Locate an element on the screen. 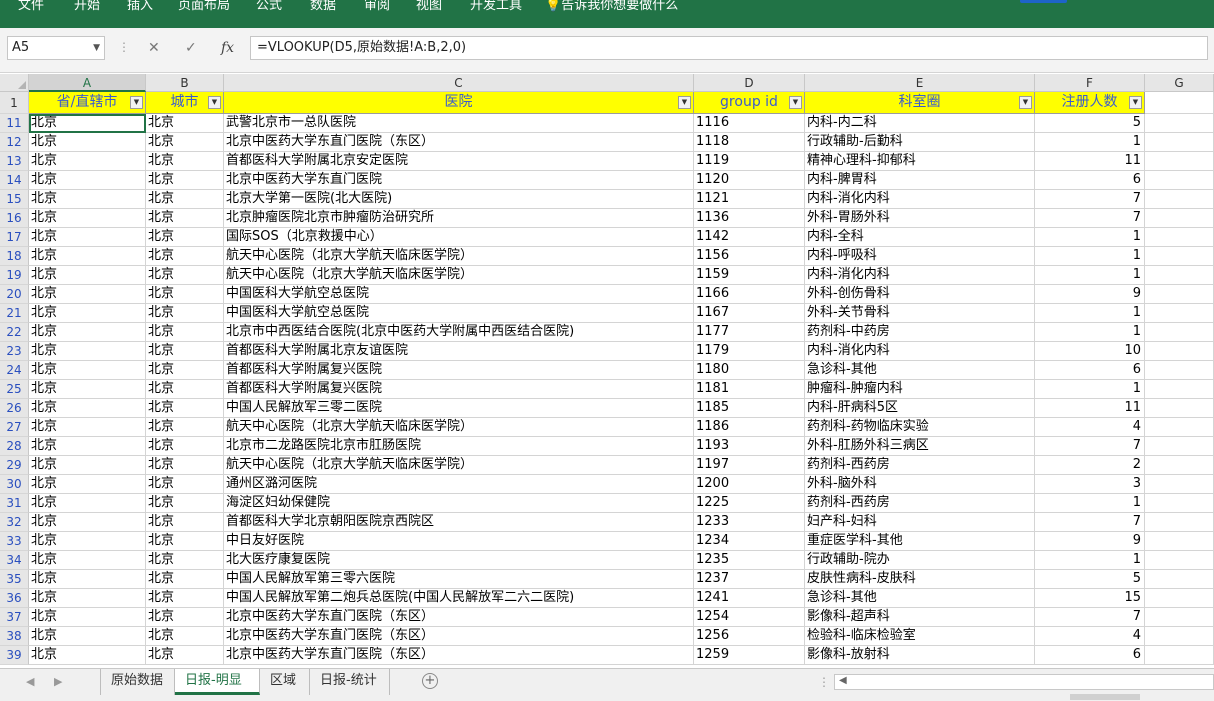  header-cell-department: 科室圈 ▼ is located at coordinates (920, 103).